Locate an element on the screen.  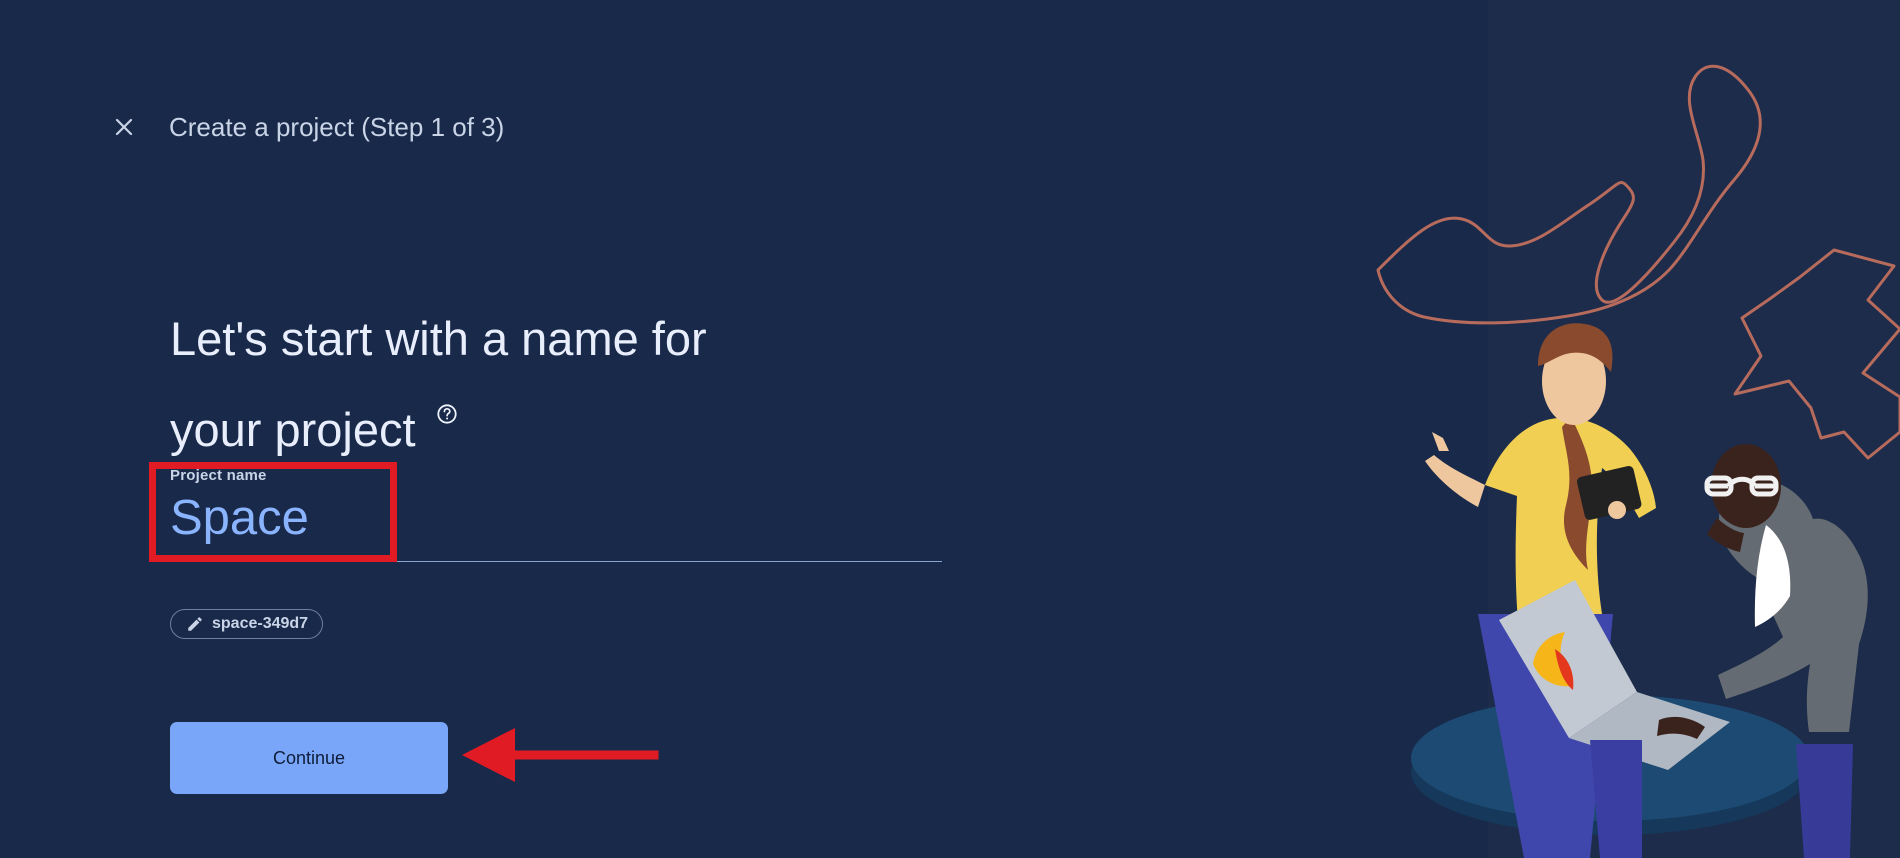
close-icon is located at coordinates (124, 127).